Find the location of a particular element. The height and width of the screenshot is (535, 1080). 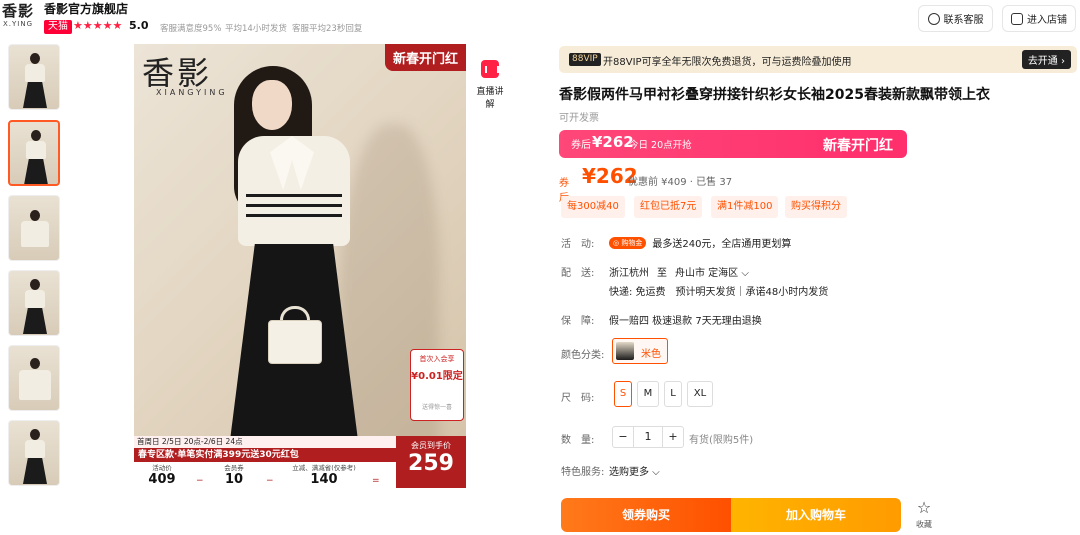

chevron-down-icon: ⌵ is located at coordinates (745, 273).